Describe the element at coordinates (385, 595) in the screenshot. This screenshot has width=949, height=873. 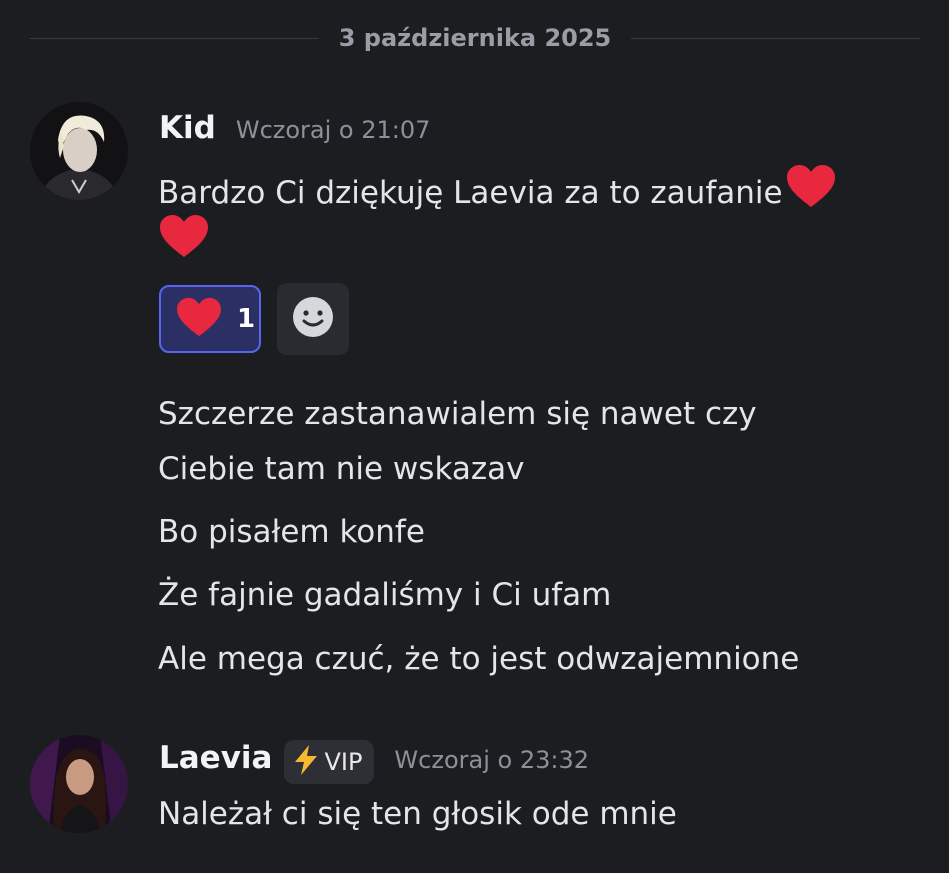
I see `message-text-kid-5: Że fajnie gadaliśmy i Ci ufam` at that location.